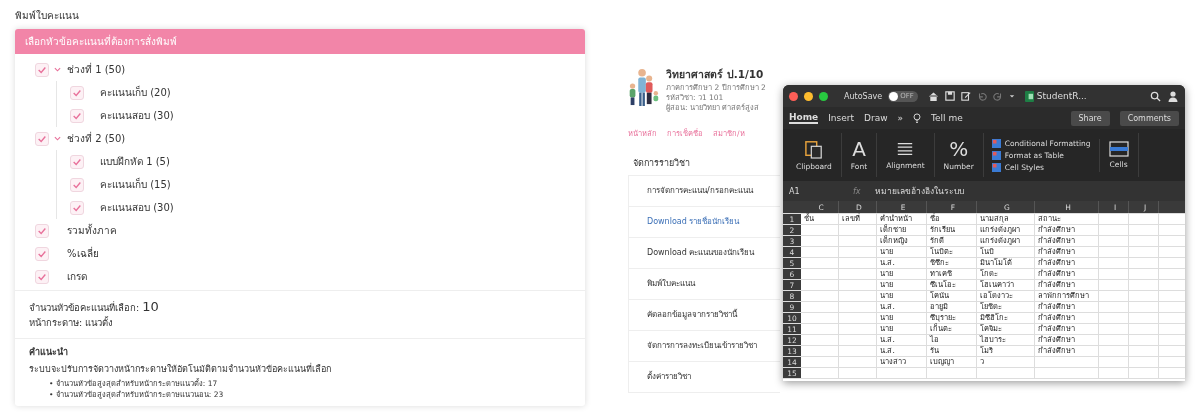 This screenshot has width=1200, height=417. What do you see at coordinates (47, 16) in the screenshot?
I see `page-title: พิมพ์ใบคะแนน` at bounding box center [47, 16].